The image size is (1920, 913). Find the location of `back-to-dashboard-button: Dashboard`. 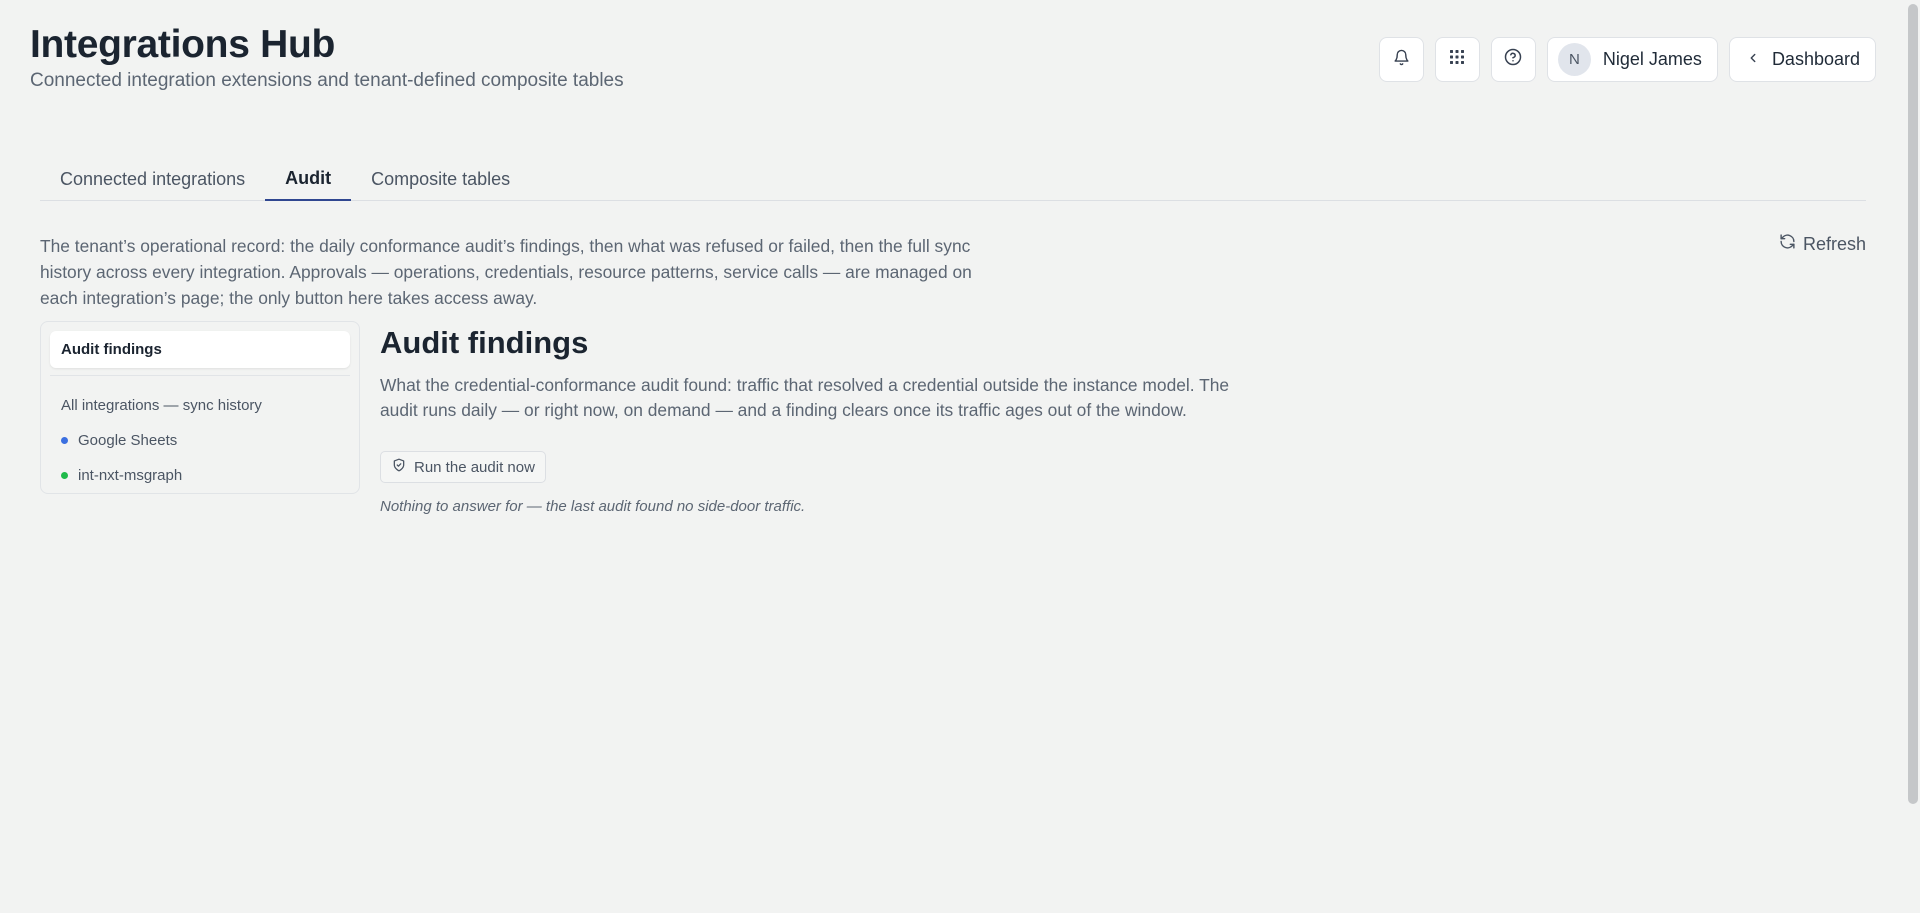

back-to-dashboard-button: Dashboard is located at coordinates (1802, 59).